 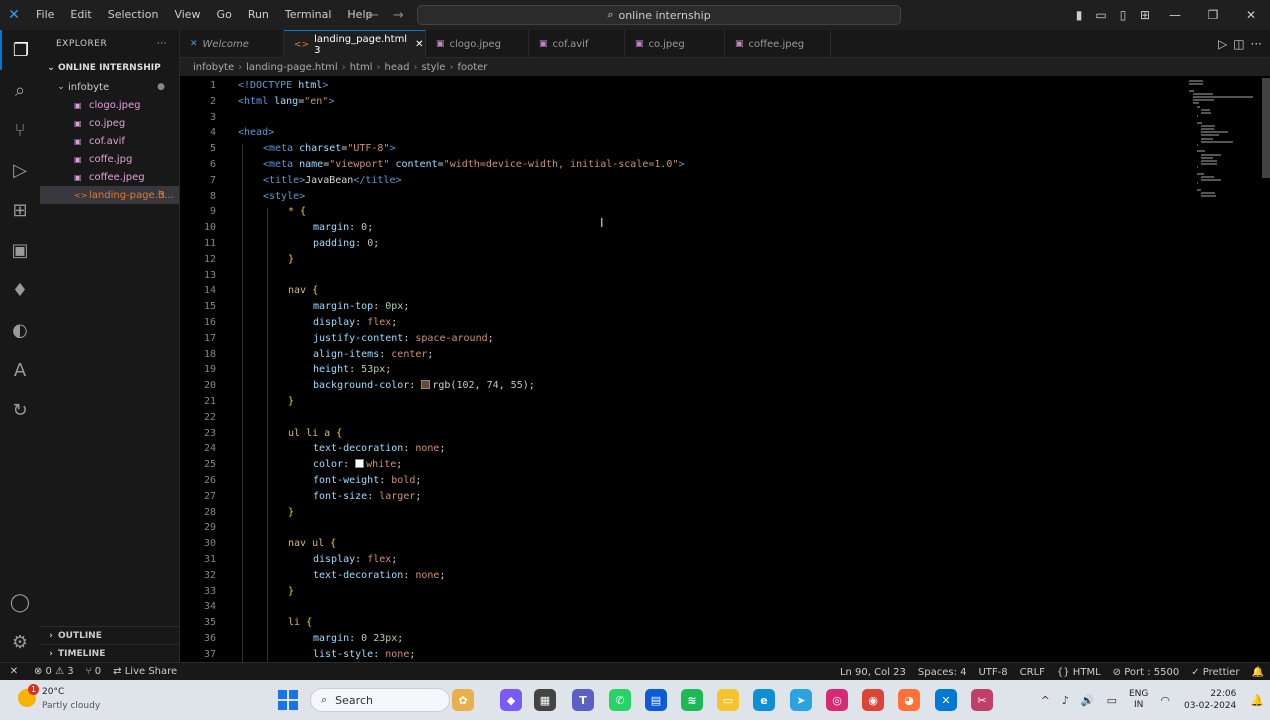 What do you see at coordinates (463, 700) in the screenshot?
I see `widgets-app: ✿` at bounding box center [463, 700].